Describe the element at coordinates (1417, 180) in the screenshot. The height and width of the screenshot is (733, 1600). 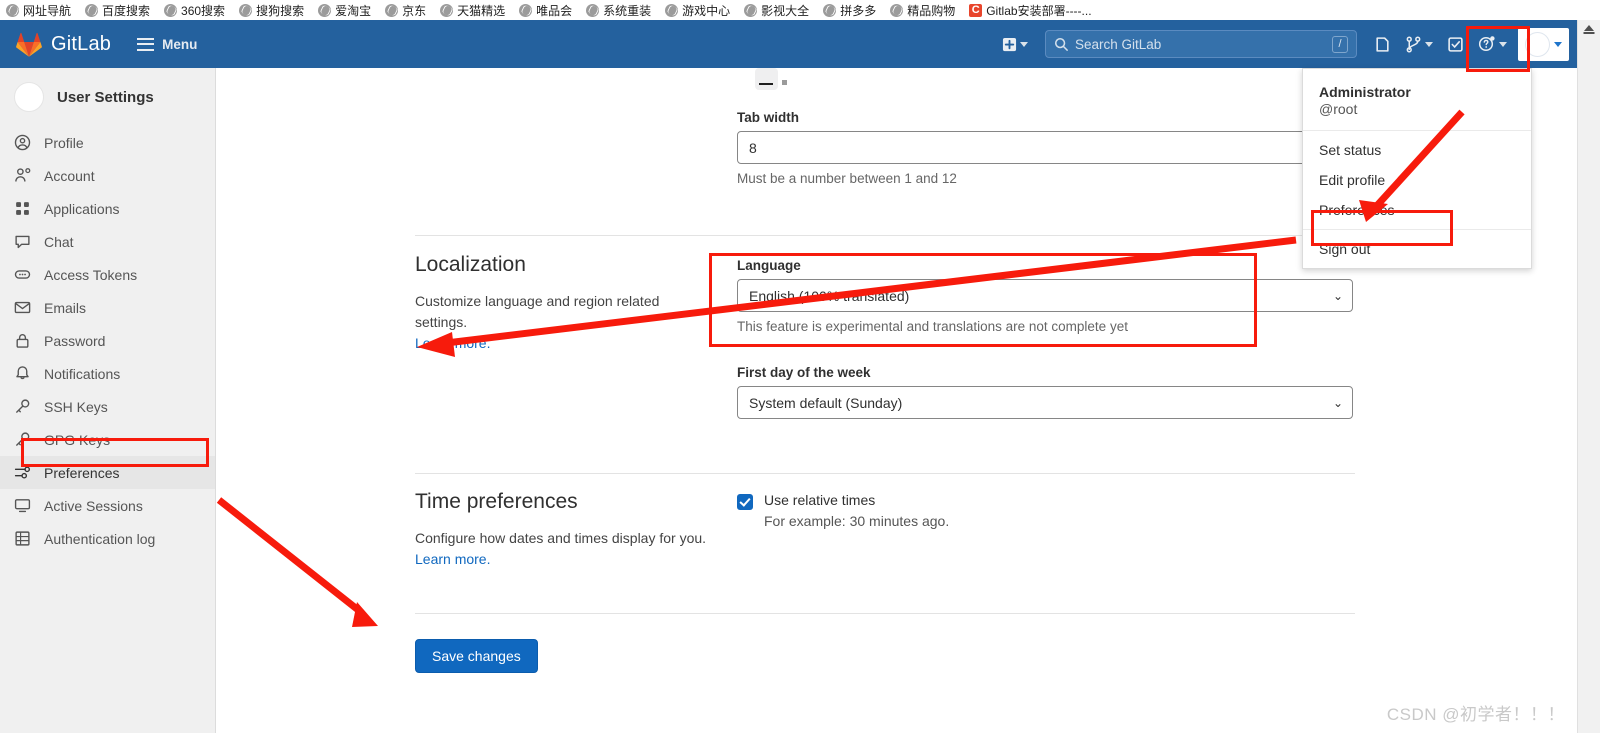
I see `dropdown-item-edit-profile: Edit profile` at that location.